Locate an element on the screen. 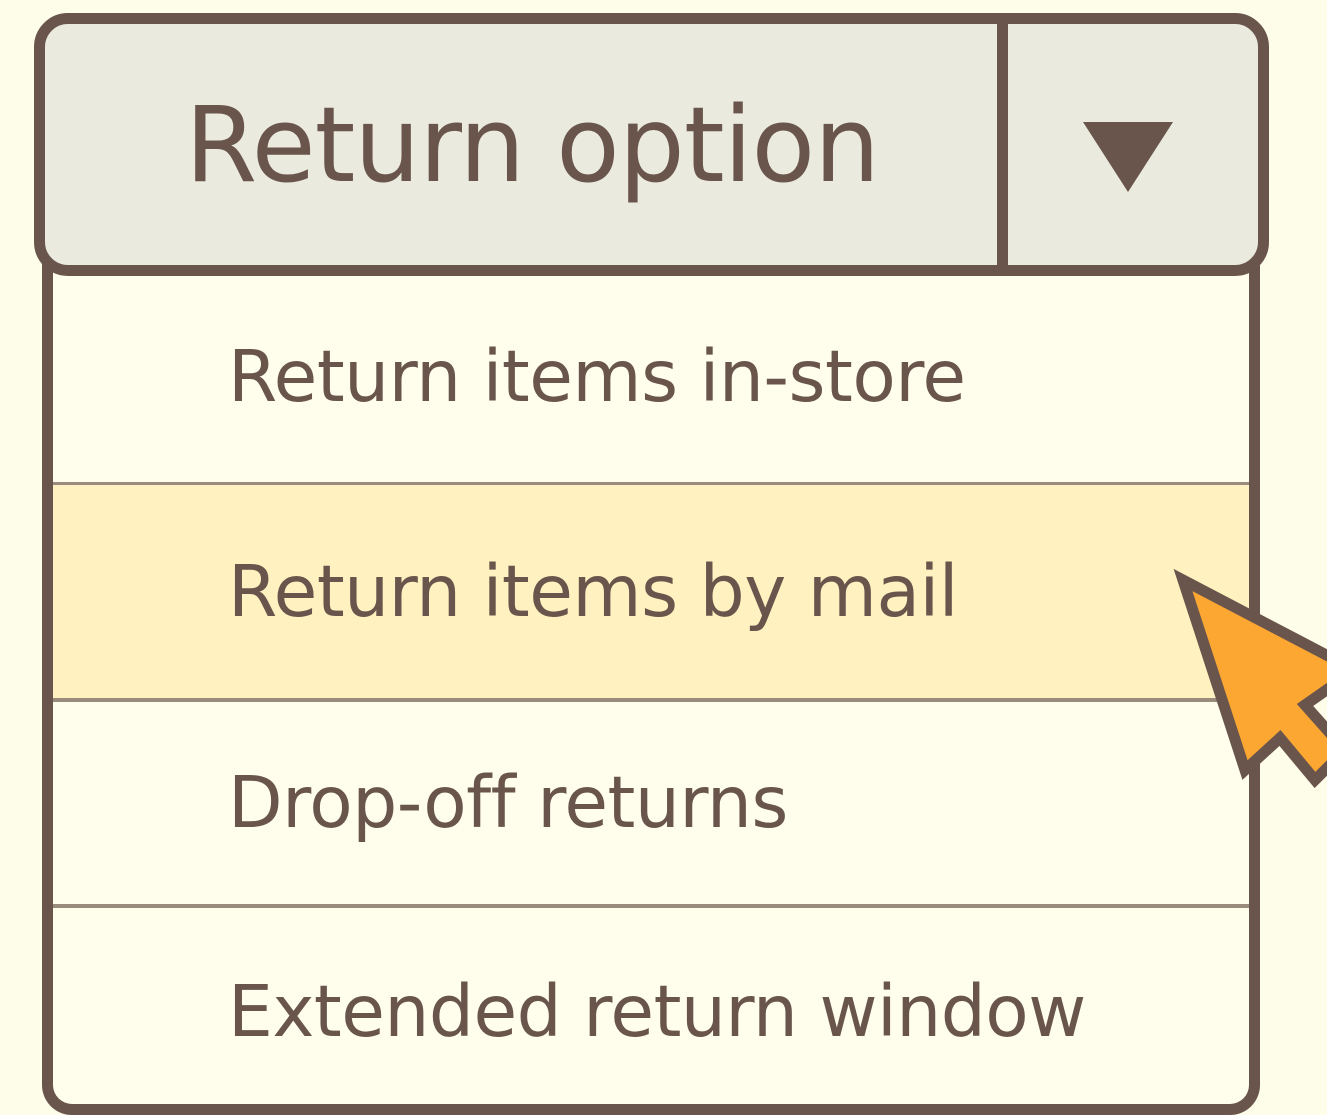 The height and width of the screenshot is (1115, 1327). option-label: Return items in-store is located at coordinates (597, 376).